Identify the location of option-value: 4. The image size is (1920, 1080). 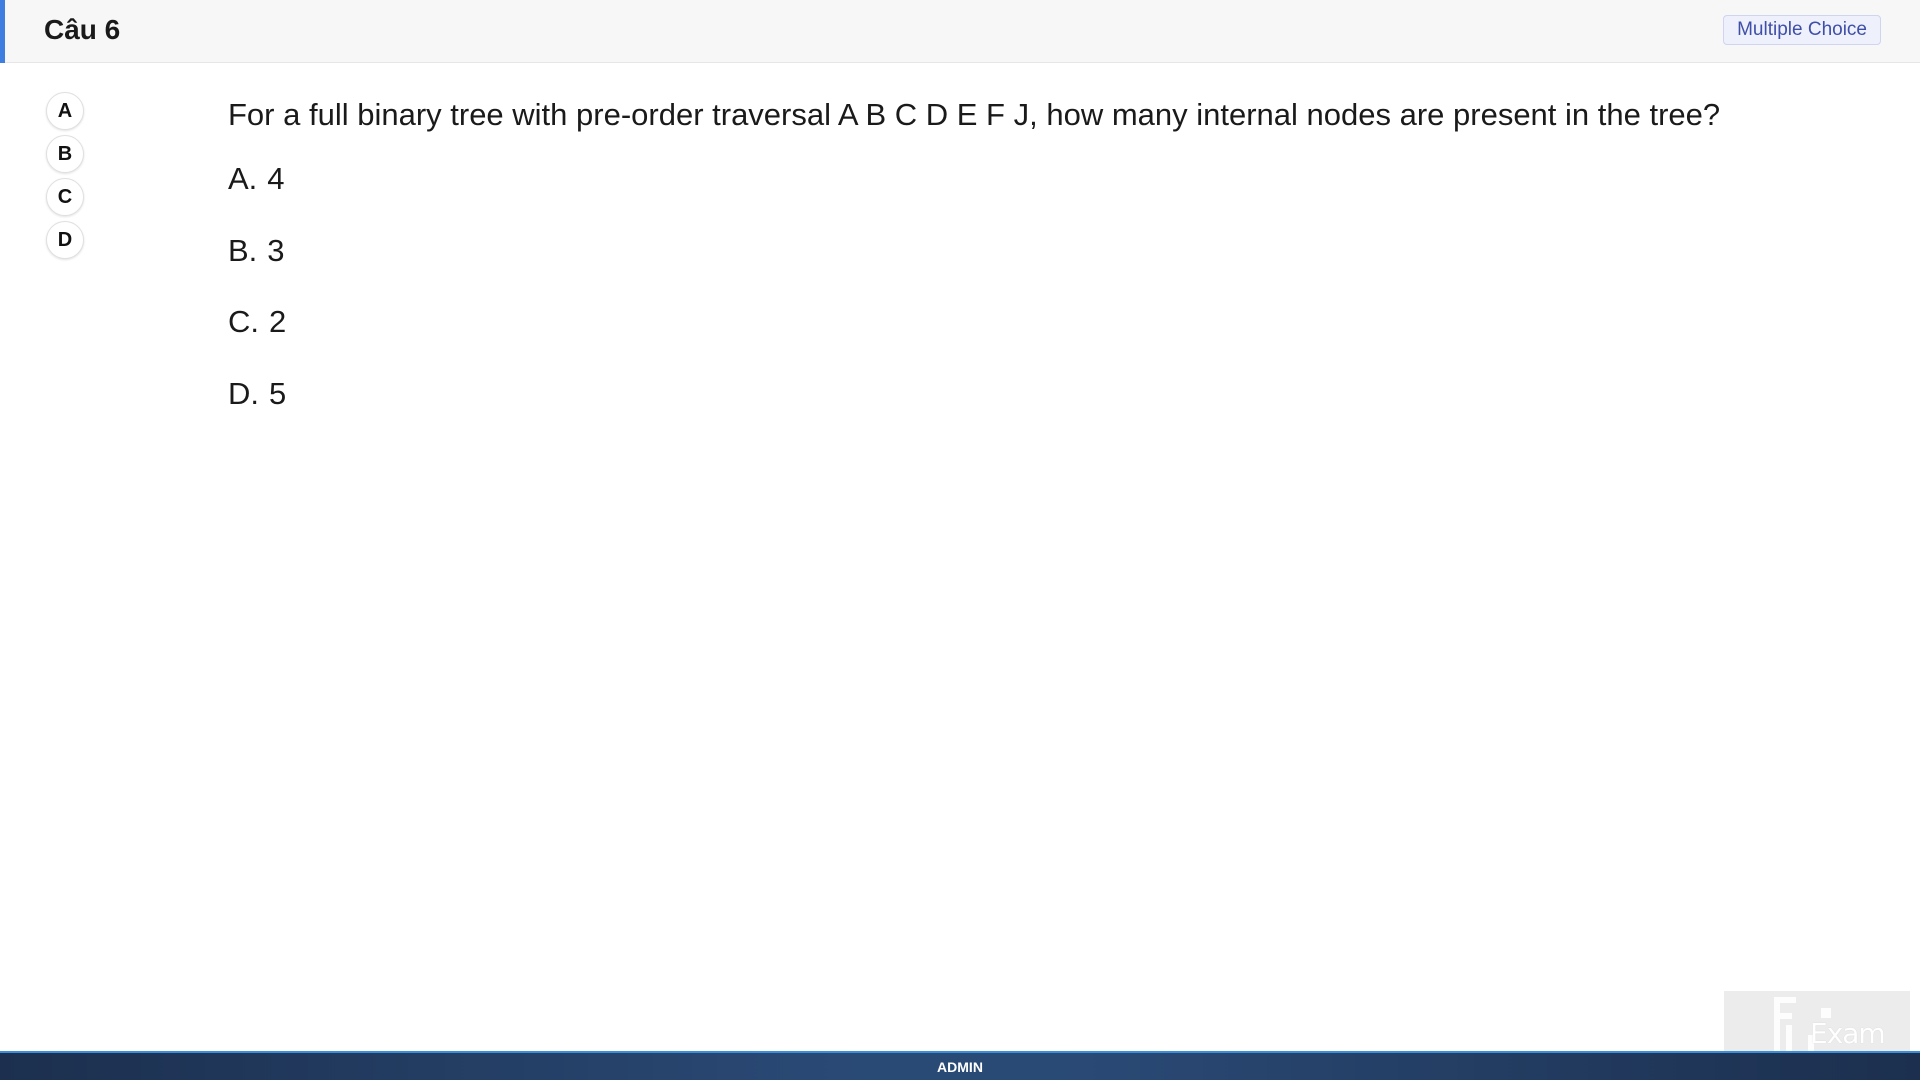
(276, 178).